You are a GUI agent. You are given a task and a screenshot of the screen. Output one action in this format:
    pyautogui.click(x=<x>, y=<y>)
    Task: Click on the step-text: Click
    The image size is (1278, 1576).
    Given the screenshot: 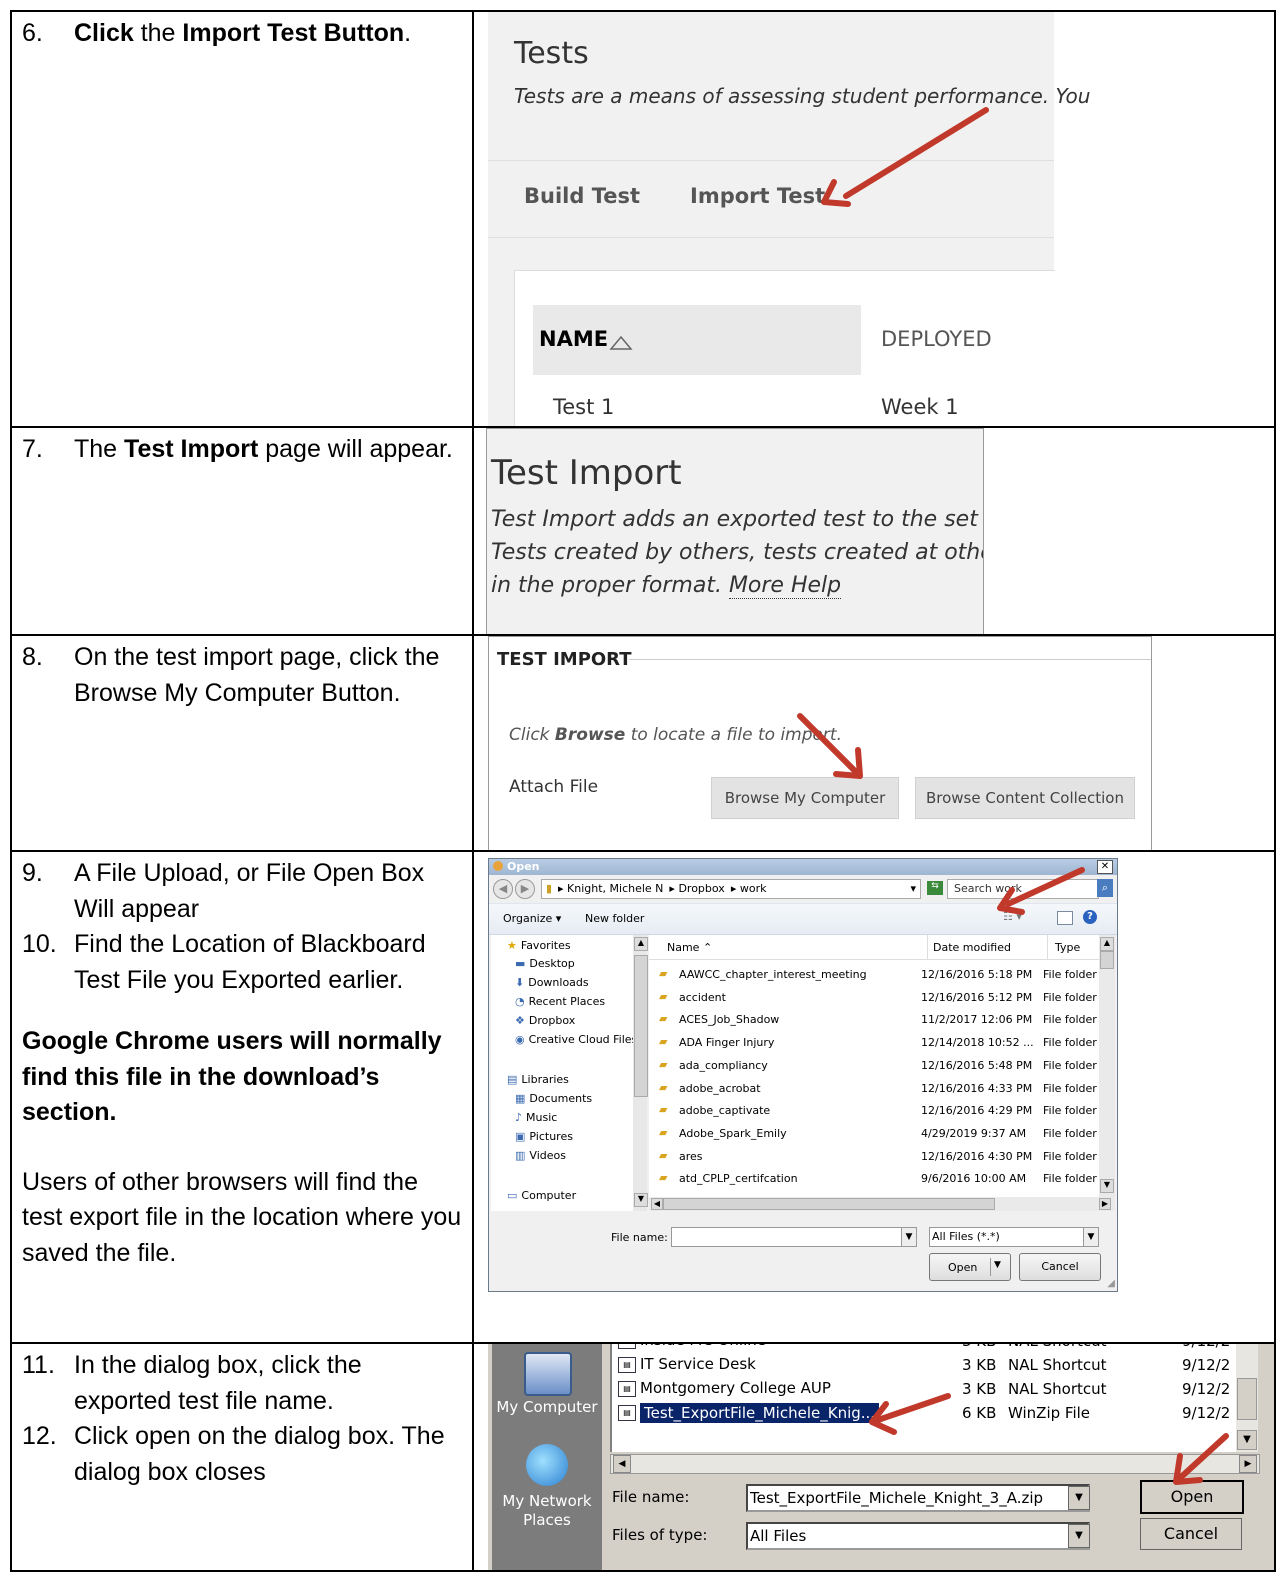 What is the action you would take?
    pyautogui.click(x=104, y=33)
    